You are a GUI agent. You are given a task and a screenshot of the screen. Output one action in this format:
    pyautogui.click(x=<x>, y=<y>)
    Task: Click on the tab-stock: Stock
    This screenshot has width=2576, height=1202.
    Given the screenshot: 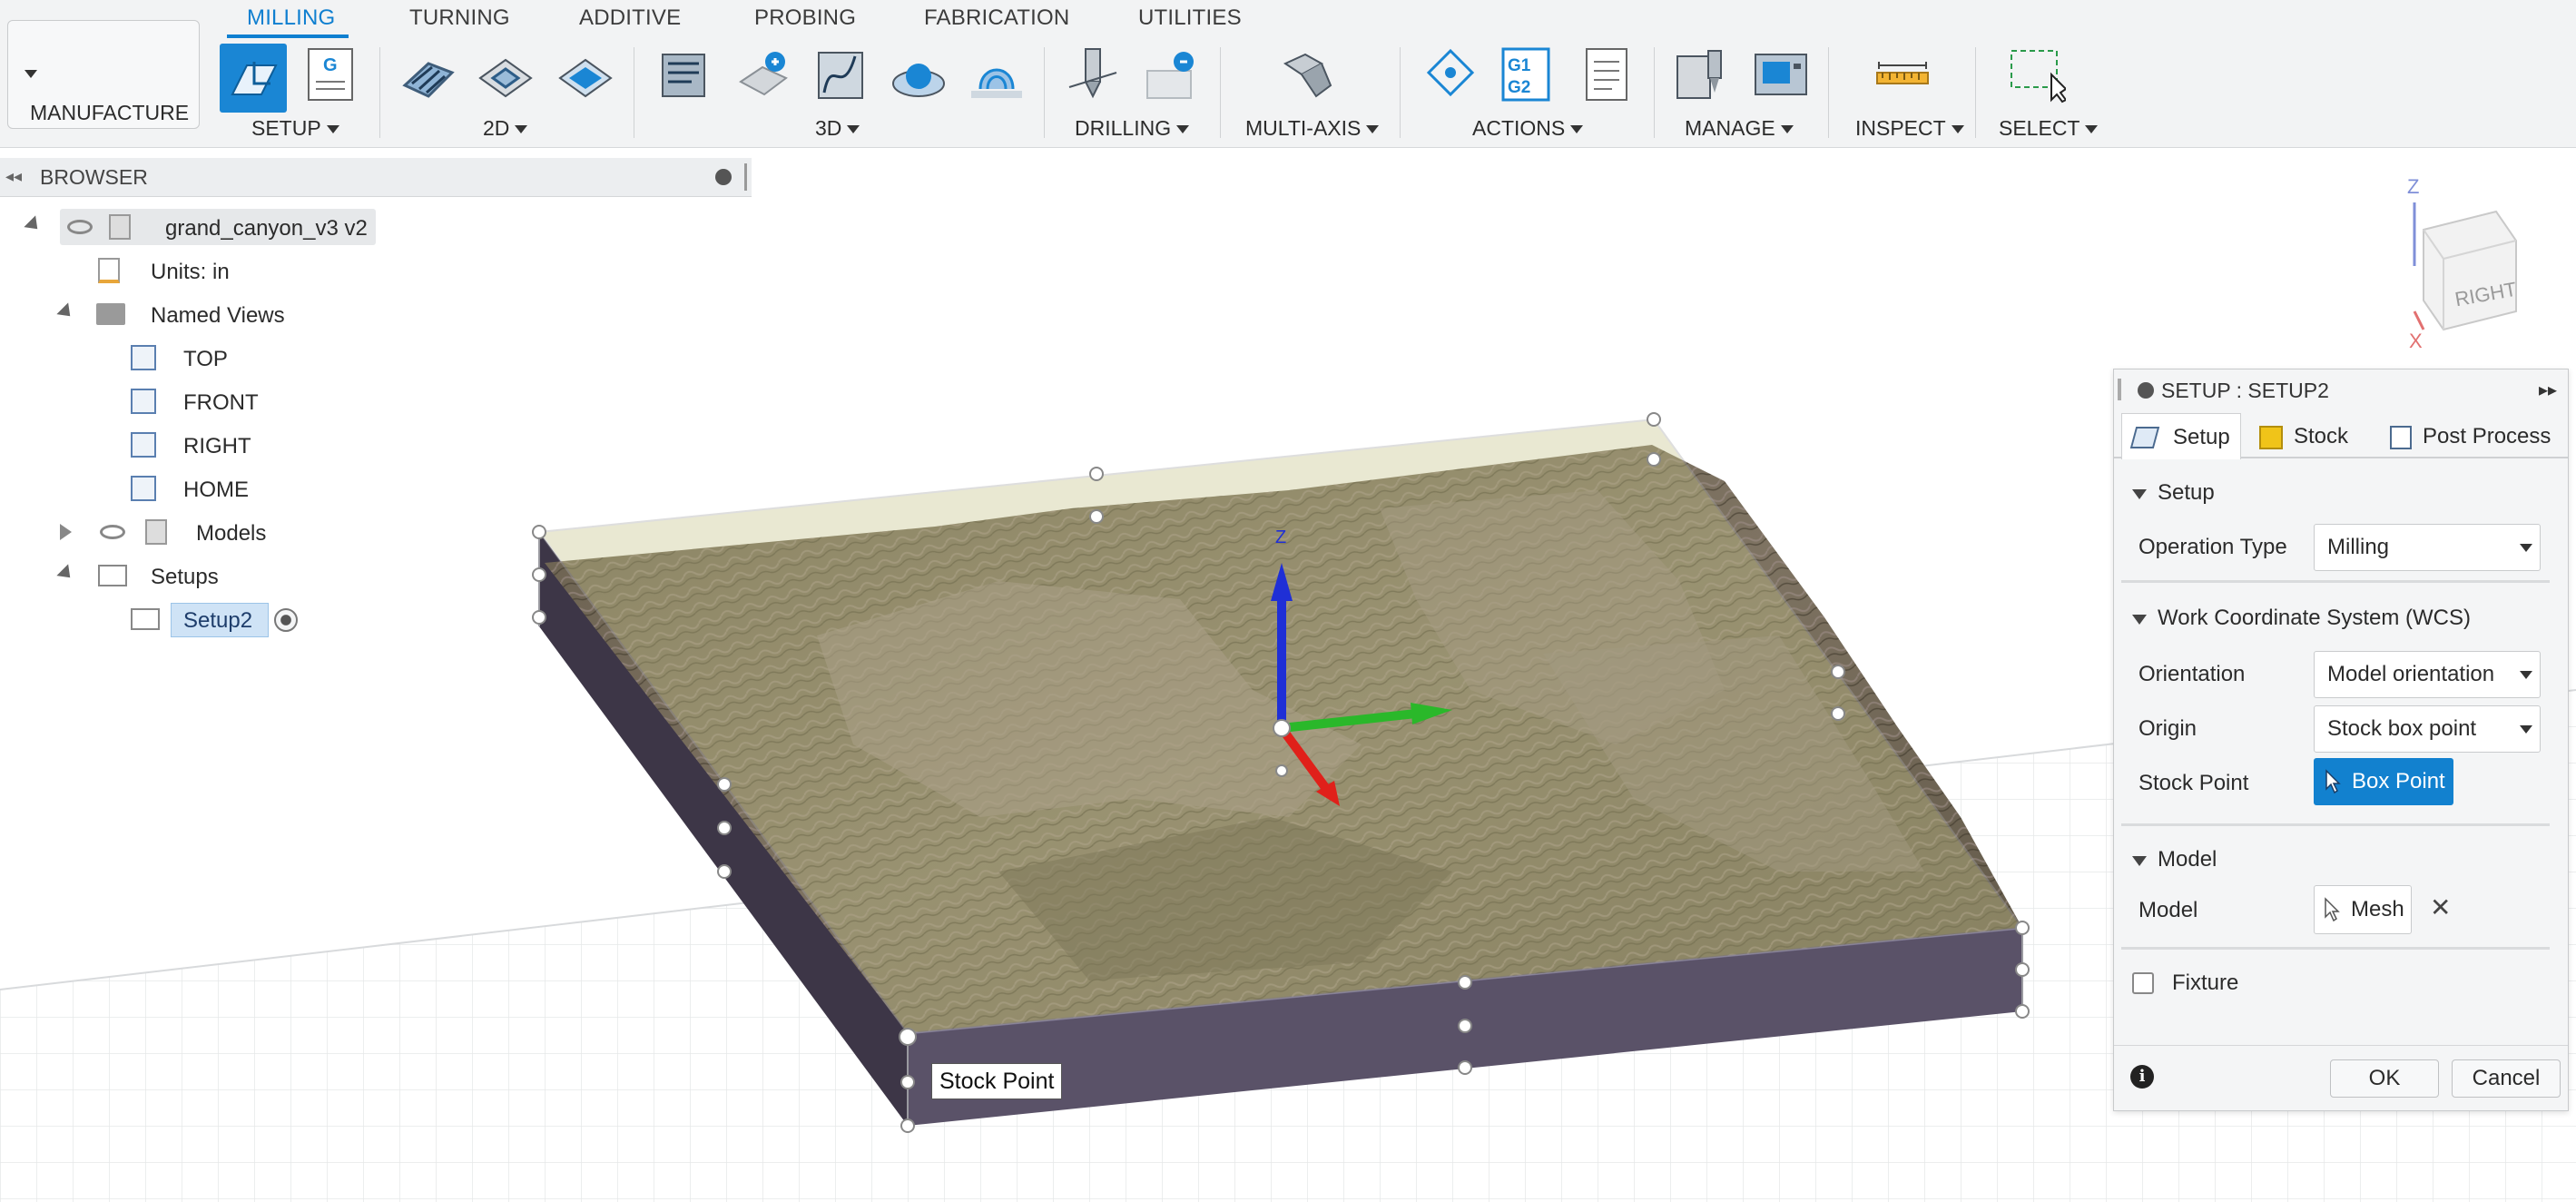 What is the action you would take?
    pyautogui.click(x=2309, y=435)
    